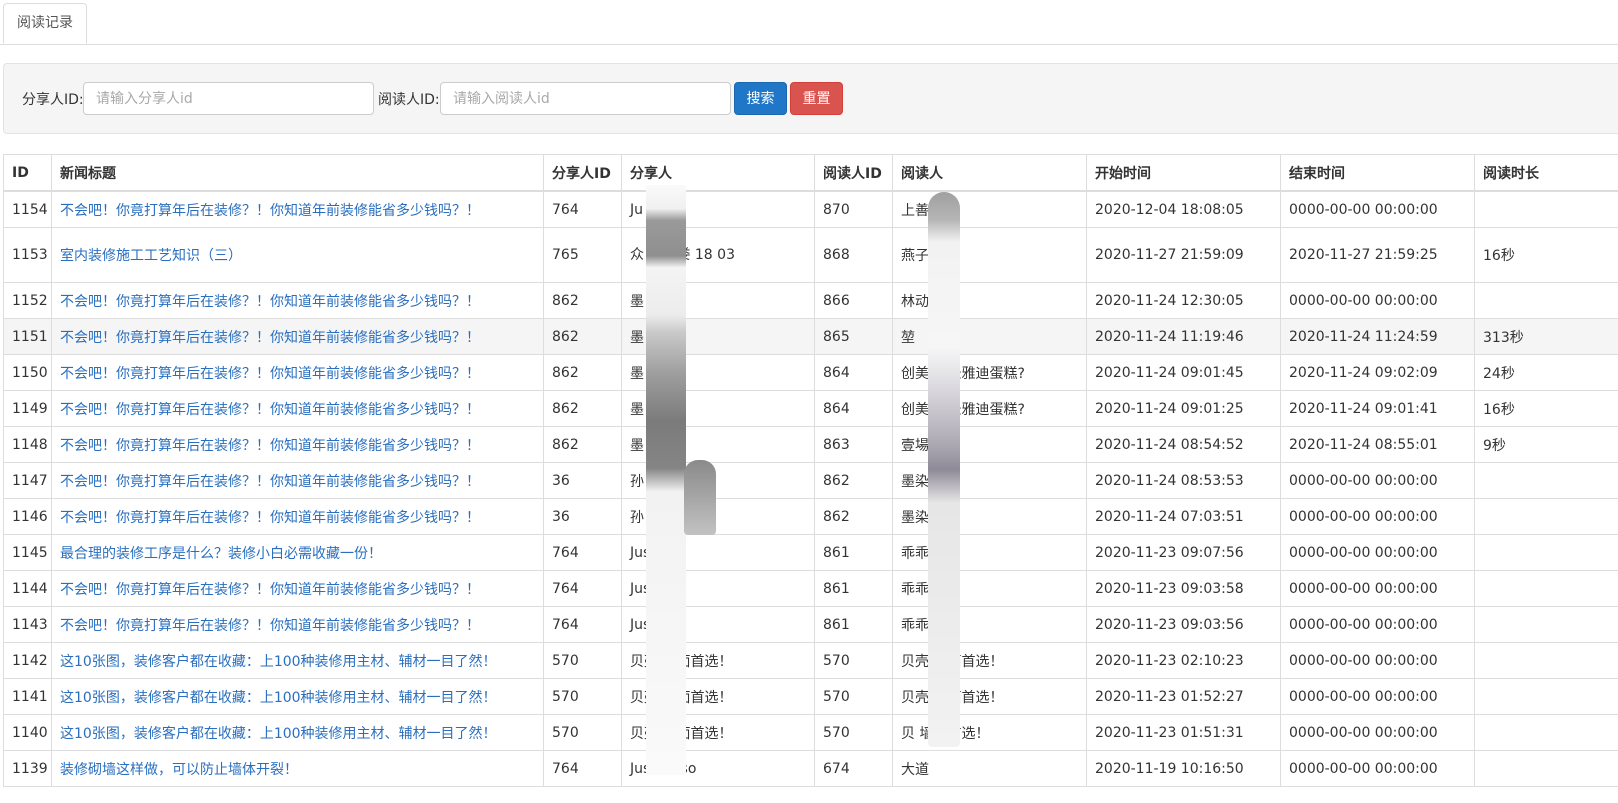 Image resolution: width=1618 pixels, height=803 pixels. Describe the element at coordinates (1377, 173) in the screenshot. I see `header-end-time: 结束时间` at that location.